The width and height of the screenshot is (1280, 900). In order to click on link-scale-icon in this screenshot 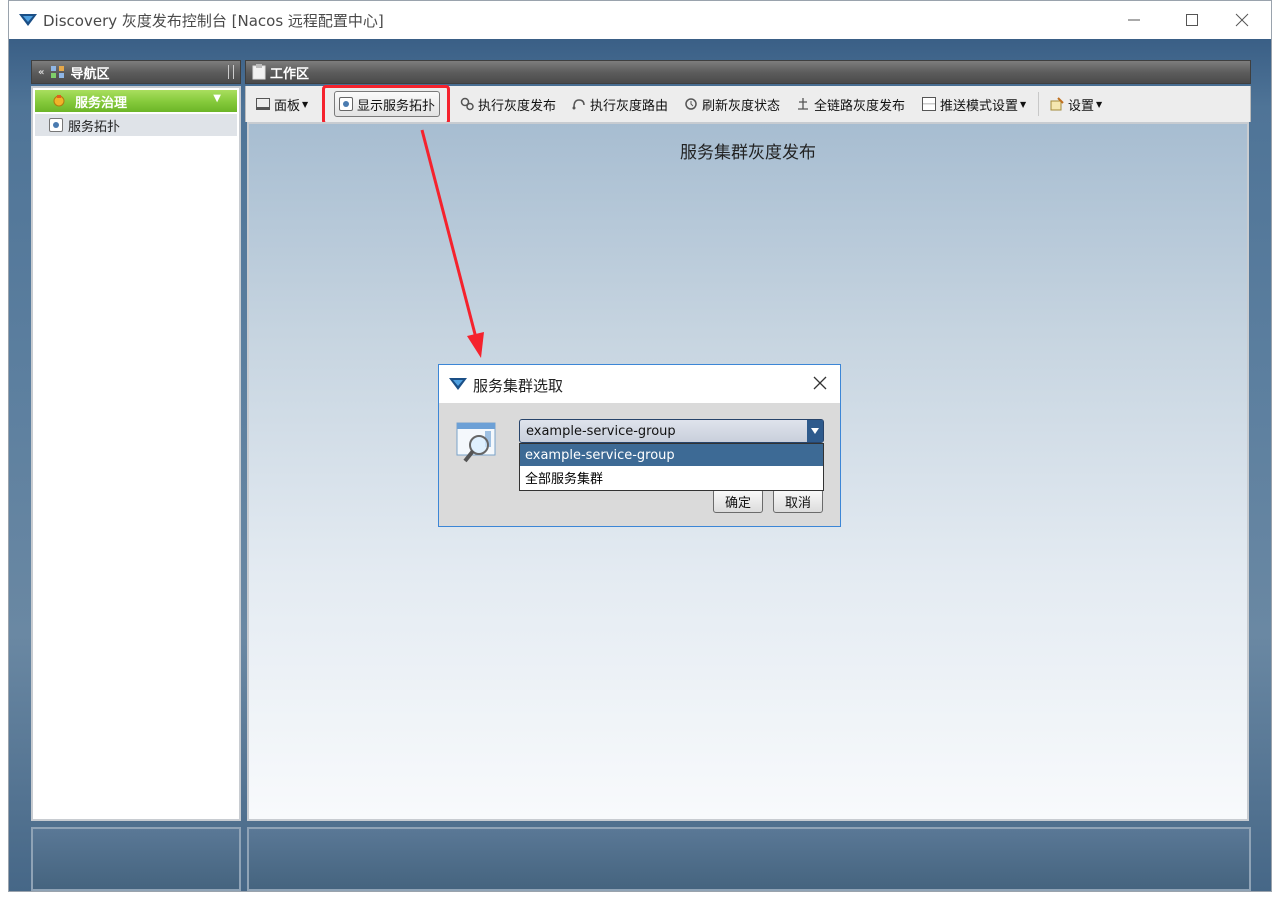, I will do `click(803, 104)`.